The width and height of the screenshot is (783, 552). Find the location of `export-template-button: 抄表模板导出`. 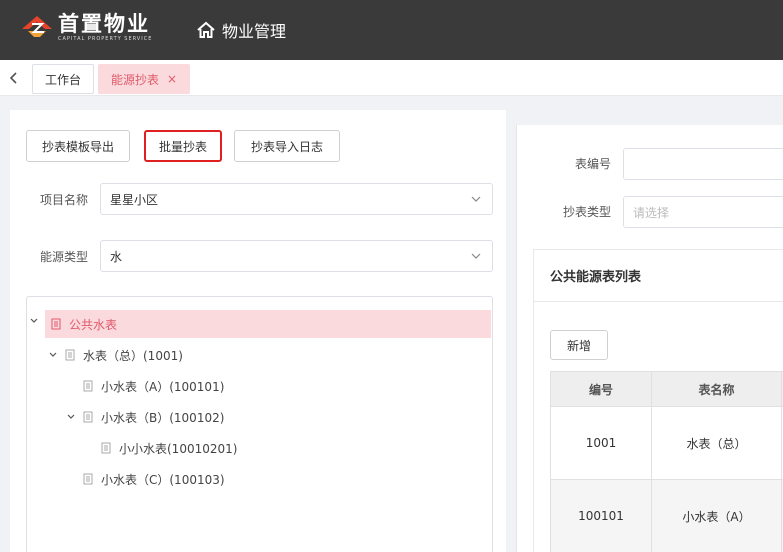

export-template-button: 抄表模板导出 is located at coordinates (78, 146).